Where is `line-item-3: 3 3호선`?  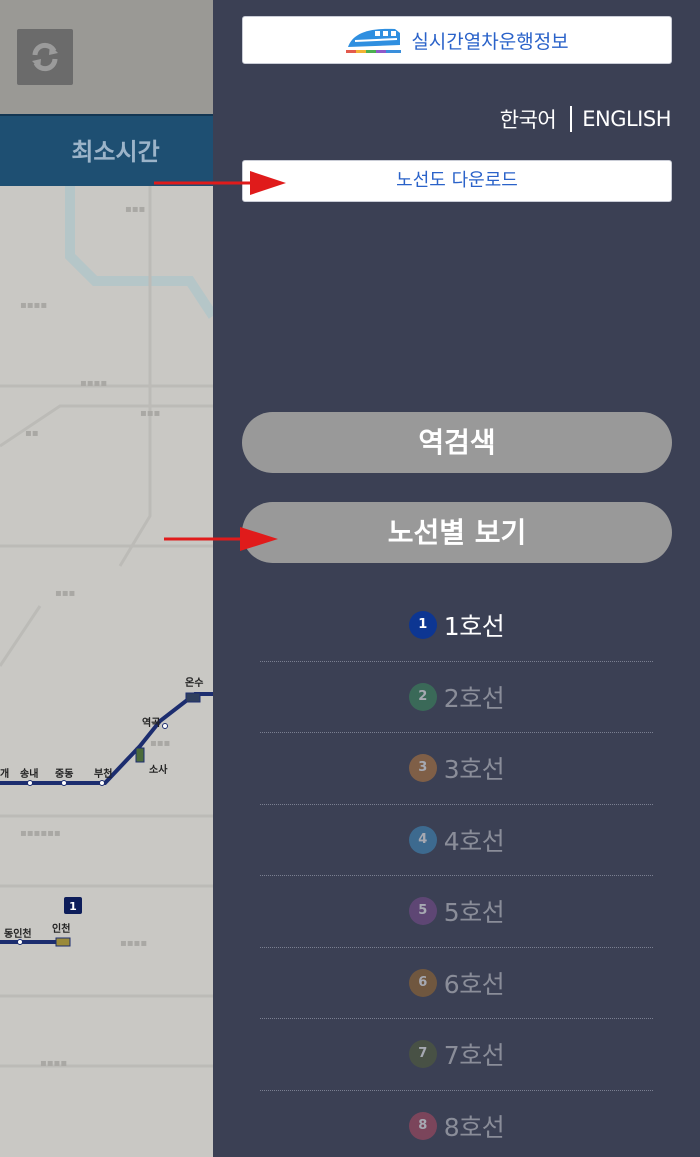 line-item-3: 3 3호선 is located at coordinates (456, 769).